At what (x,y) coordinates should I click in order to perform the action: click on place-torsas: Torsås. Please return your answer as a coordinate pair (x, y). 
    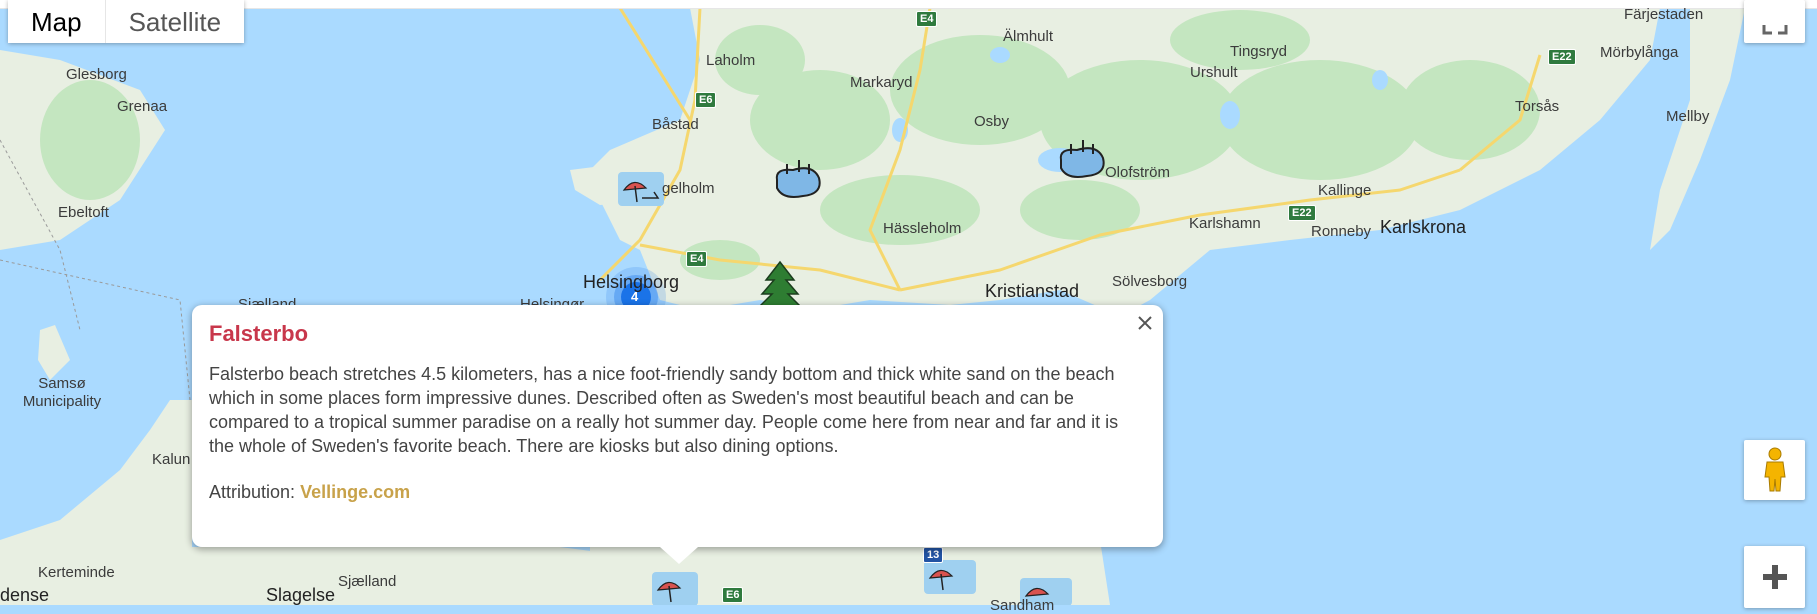
    Looking at the image, I should click on (1537, 106).